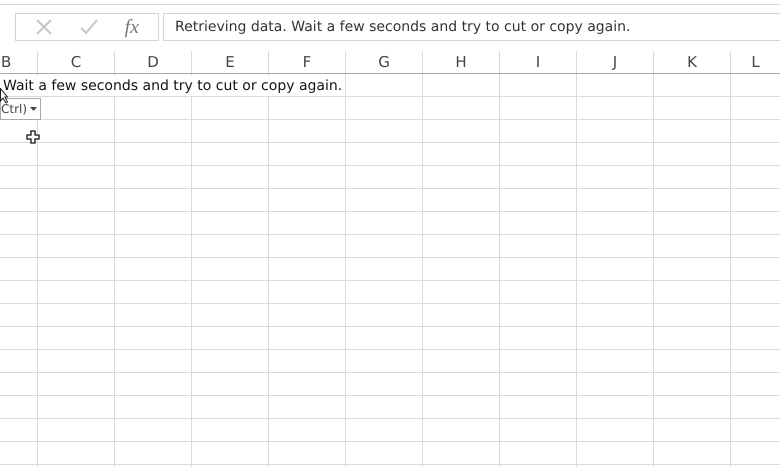 This screenshot has width=780, height=467. What do you see at coordinates (19, 62) in the screenshot?
I see `column-header: B` at bounding box center [19, 62].